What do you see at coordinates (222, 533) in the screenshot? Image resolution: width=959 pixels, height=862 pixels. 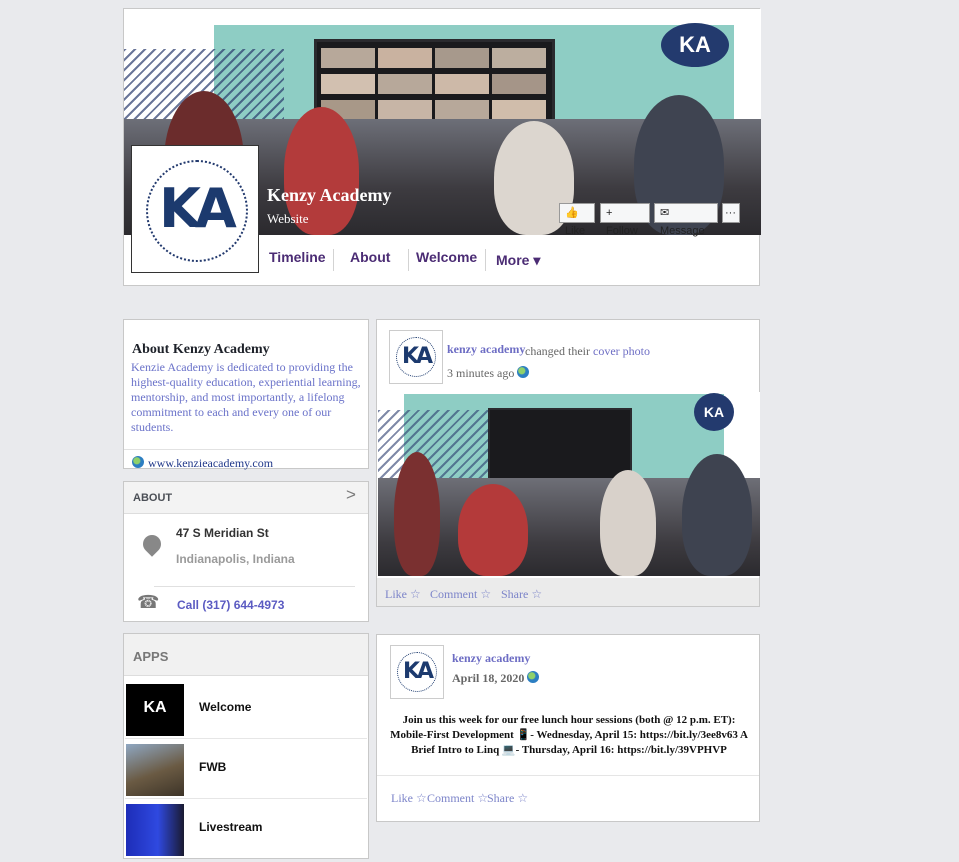 I see `address-line-1: 47 S Meridian St` at bounding box center [222, 533].